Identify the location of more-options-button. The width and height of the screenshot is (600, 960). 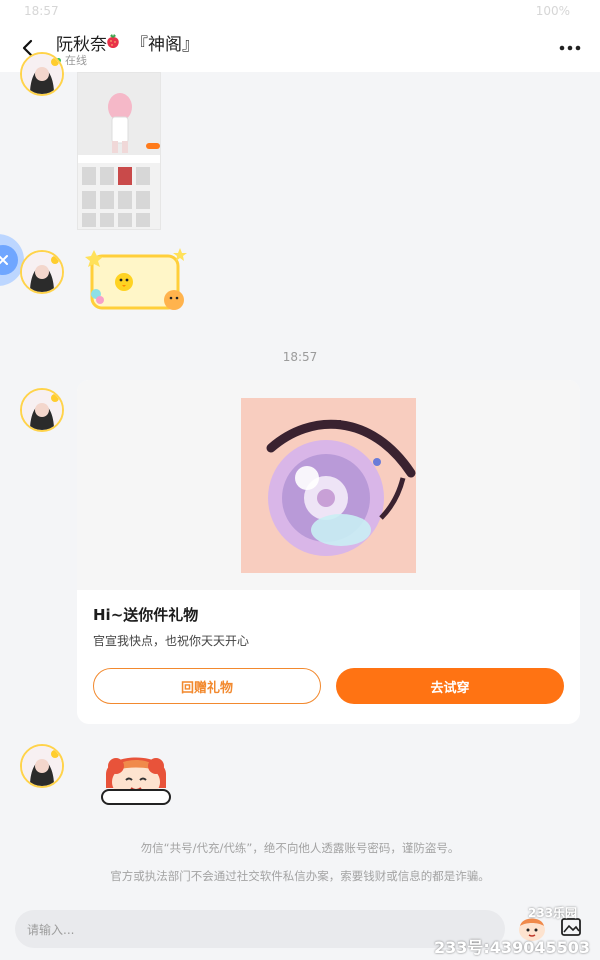
(570, 48).